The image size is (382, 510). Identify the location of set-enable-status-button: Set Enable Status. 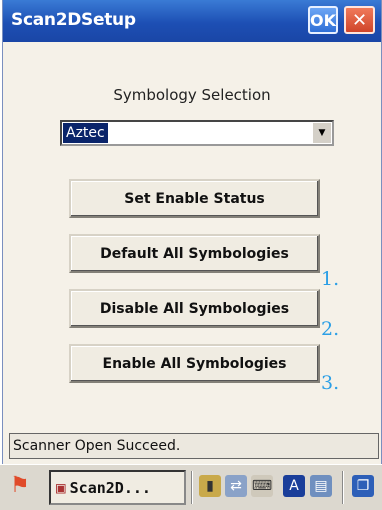
(194, 198).